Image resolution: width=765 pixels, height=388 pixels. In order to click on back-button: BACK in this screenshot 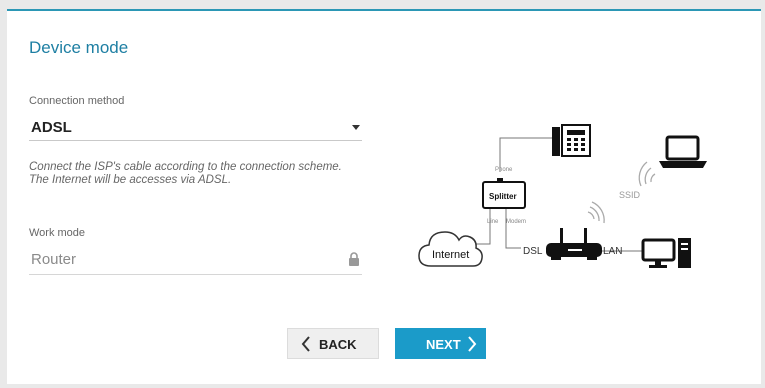, I will do `click(333, 343)`.